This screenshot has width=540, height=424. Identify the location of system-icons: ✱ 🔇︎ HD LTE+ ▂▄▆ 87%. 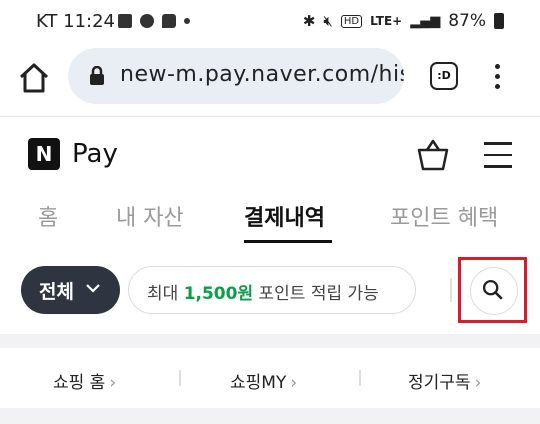
(403, 21).